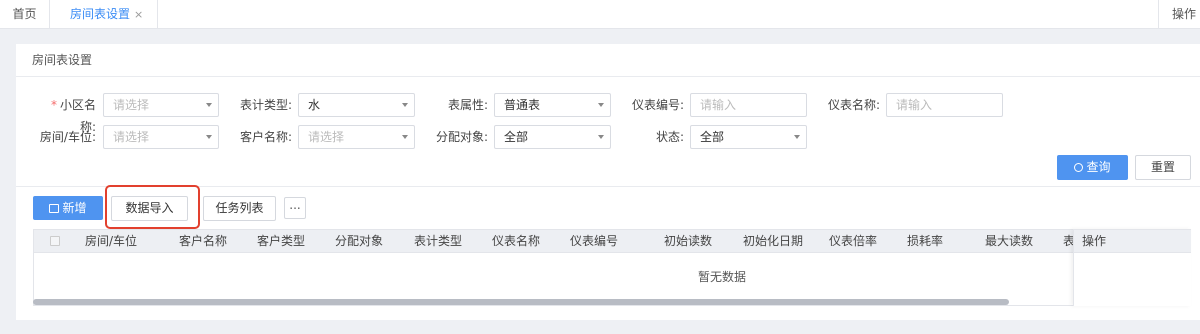 The image size is (1200, 334). I want to click on close-icon: ×, so click(138, 14).